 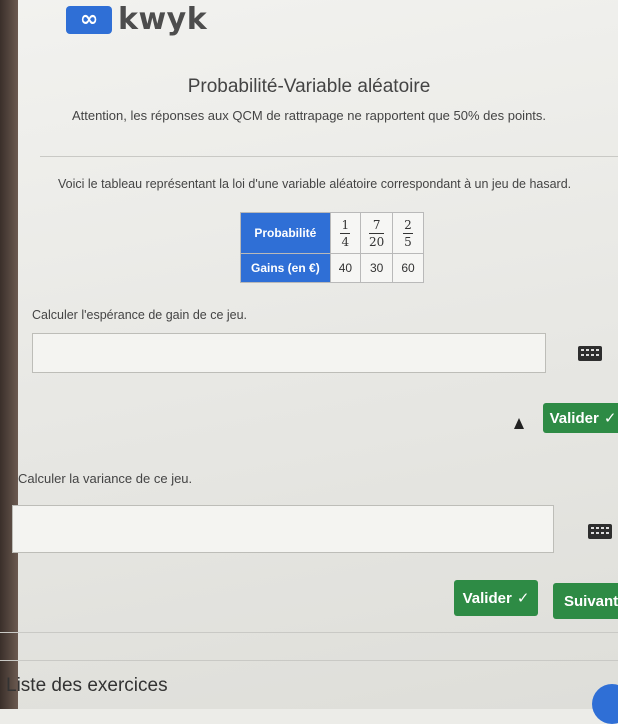 What do you see at coordinates (163, 19) in the screenshot?
I see `logo-text: kwyk` at bounding box center [163, 19].